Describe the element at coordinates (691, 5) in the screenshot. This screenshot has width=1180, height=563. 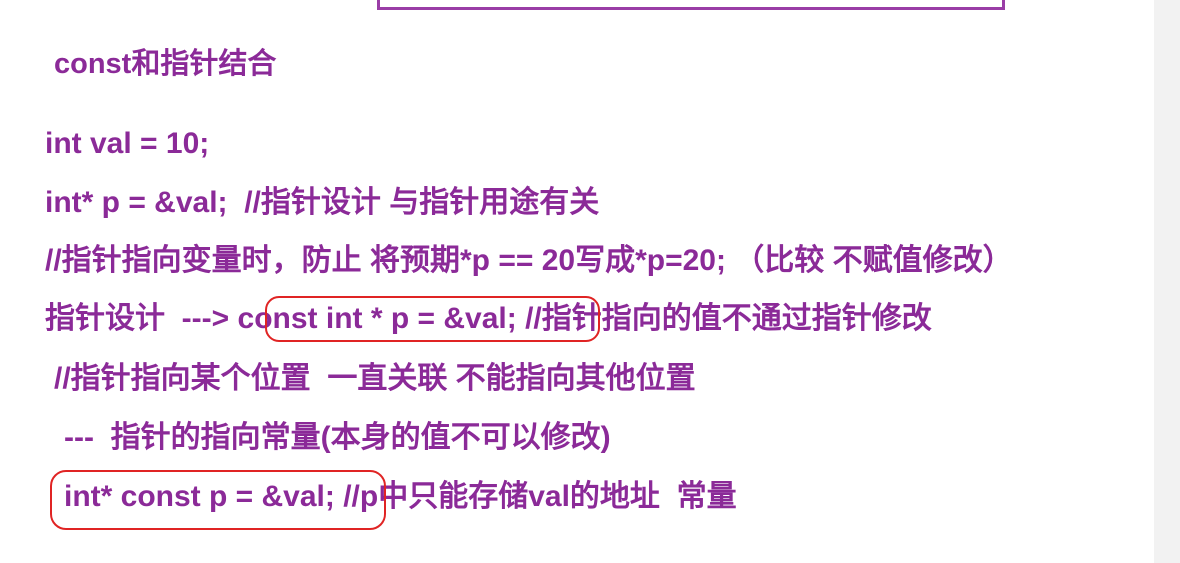
I see `top-frame-box` at that location.